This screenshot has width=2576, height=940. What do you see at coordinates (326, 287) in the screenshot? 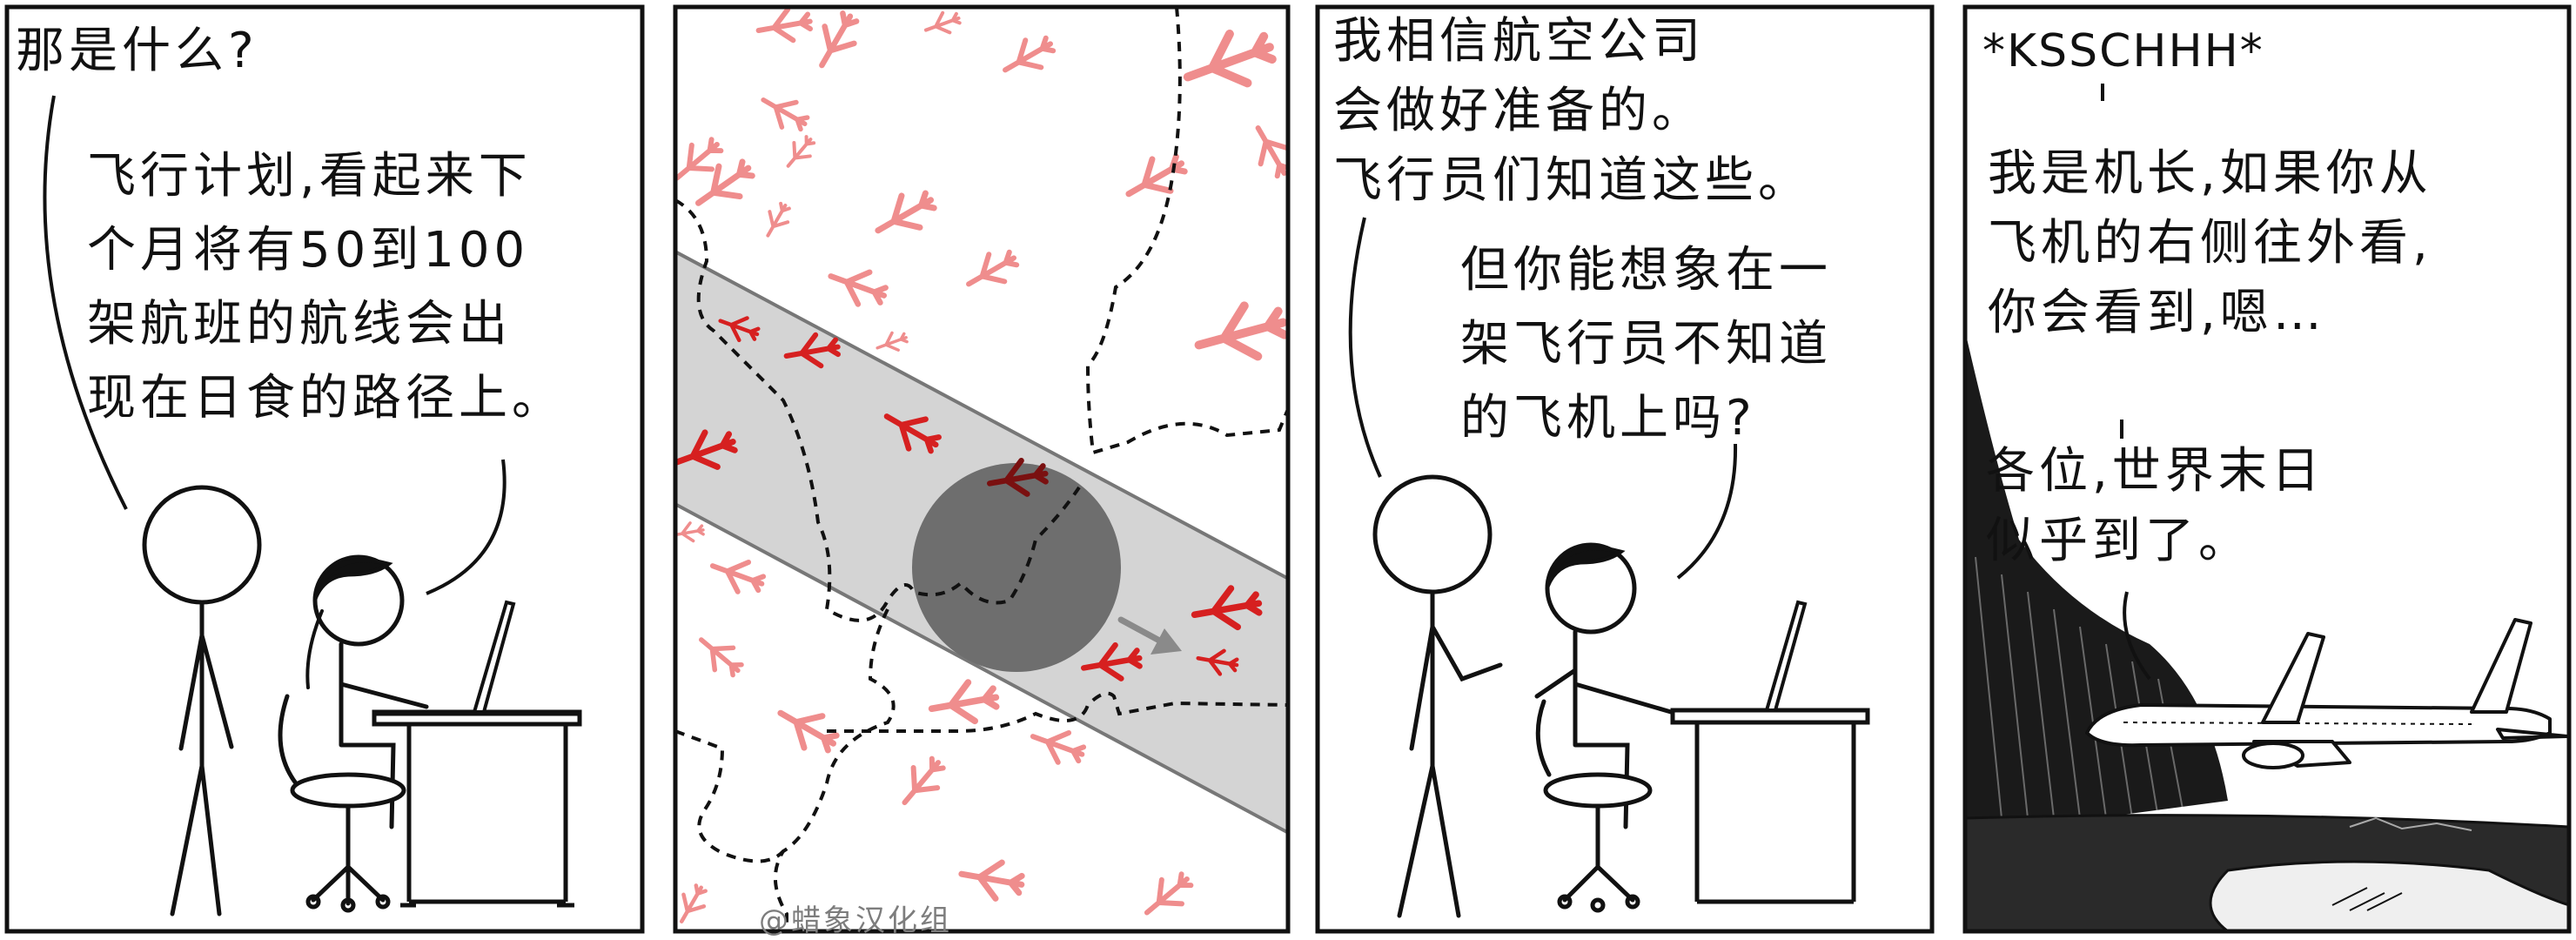
I see `panel-1-answer-text: 飞行计划,看起来下 个月将有50到100 架航班的航线会出 现在日食的路径上。` at bounding box center [326, 287].